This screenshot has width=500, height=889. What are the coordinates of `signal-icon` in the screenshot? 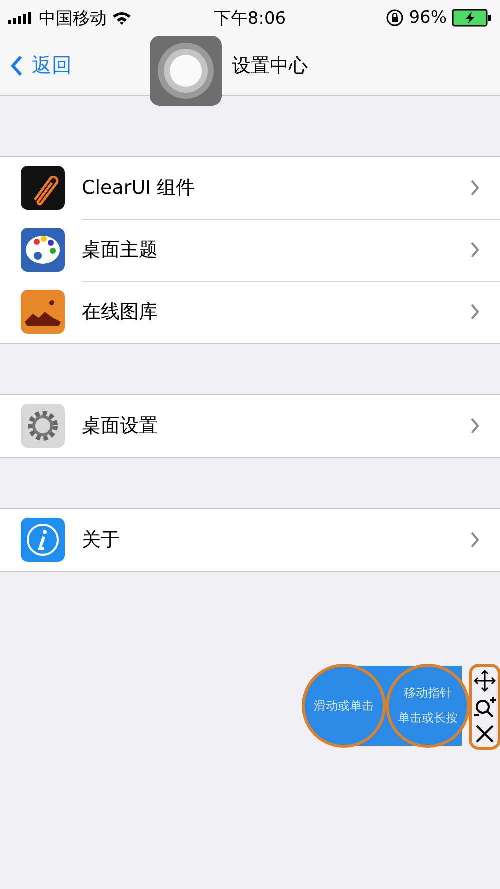 It's located at (21, 18).